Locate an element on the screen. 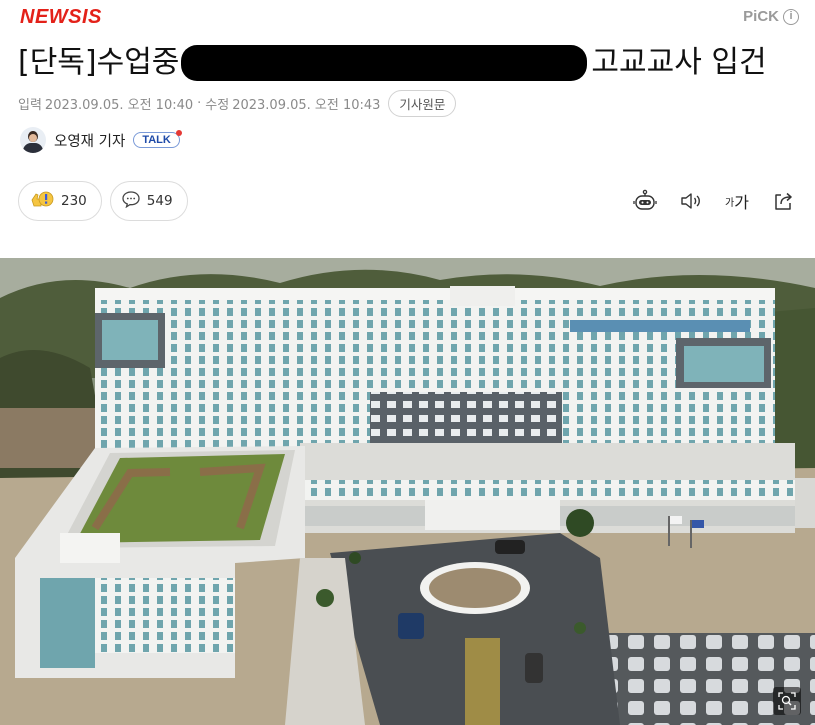 The image size is (815, 725). comment-button: 549 is located at coordinates (148, 201).